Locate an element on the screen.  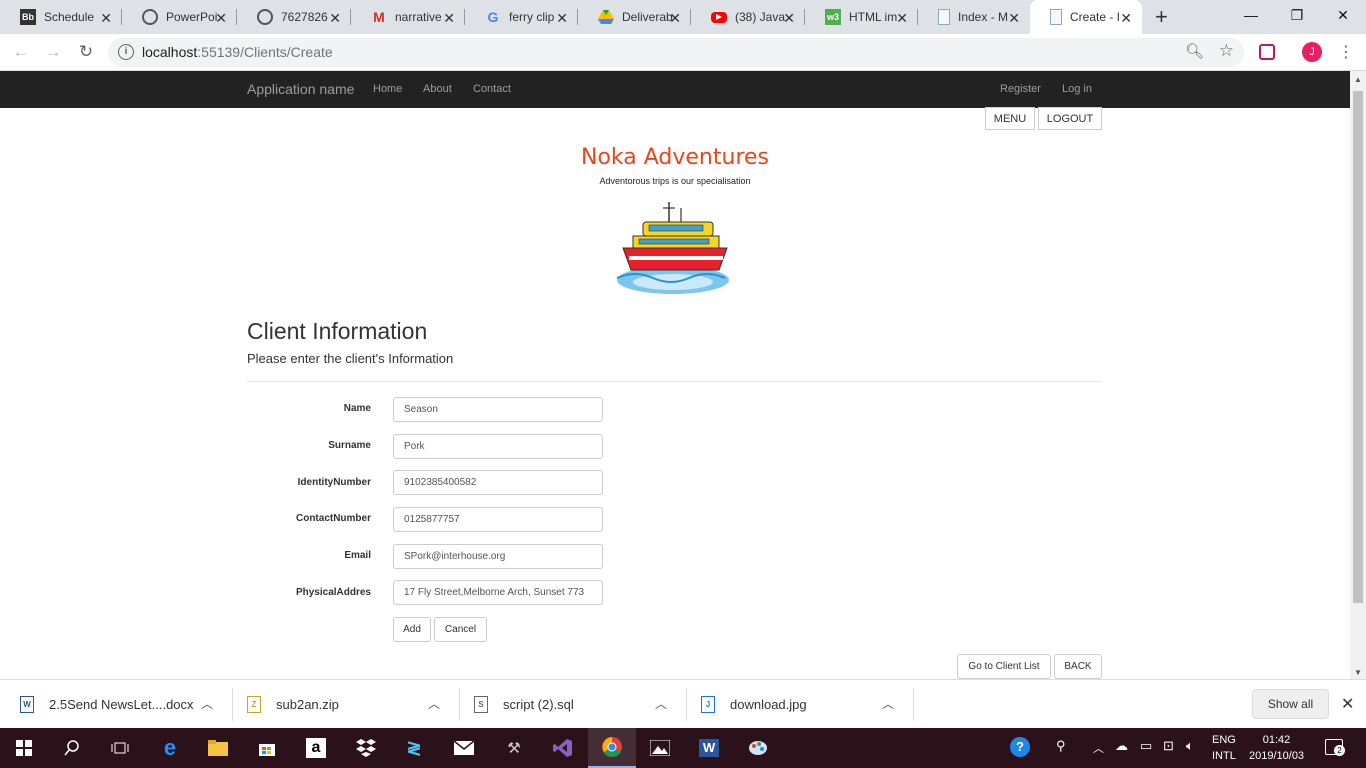
add-button: Add is located at coordinates (412, 629).